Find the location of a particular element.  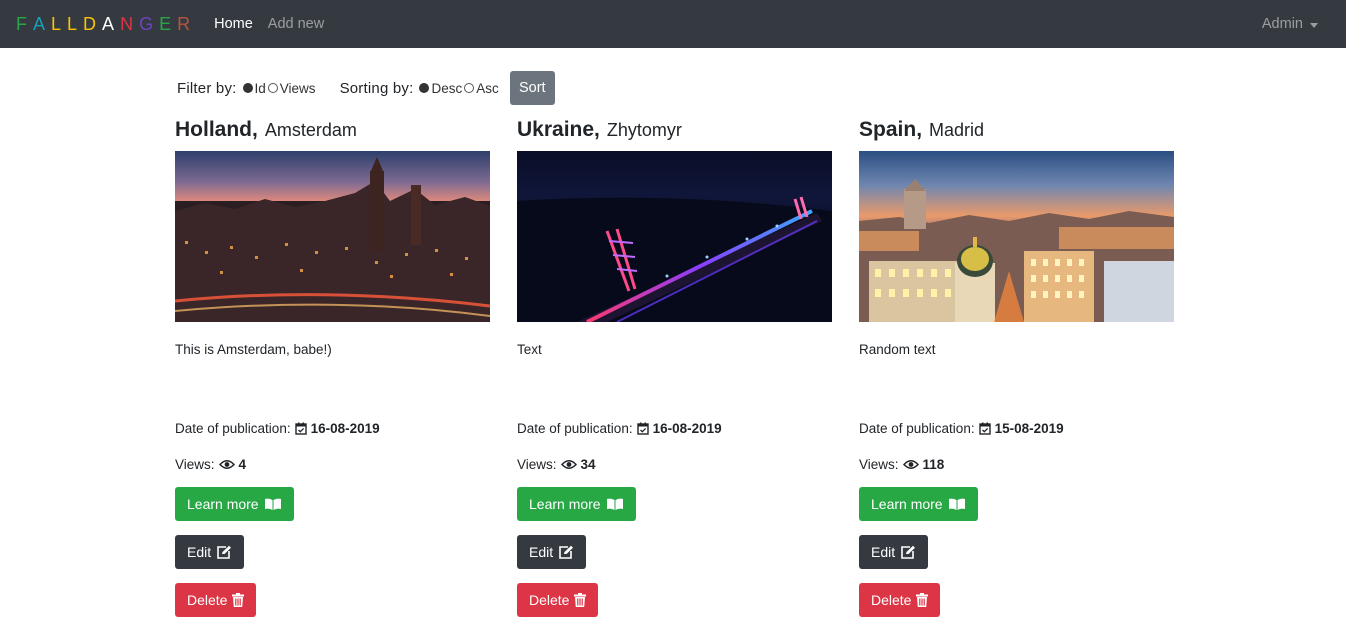

card-country: Spain is located at coordinates (888, 129).